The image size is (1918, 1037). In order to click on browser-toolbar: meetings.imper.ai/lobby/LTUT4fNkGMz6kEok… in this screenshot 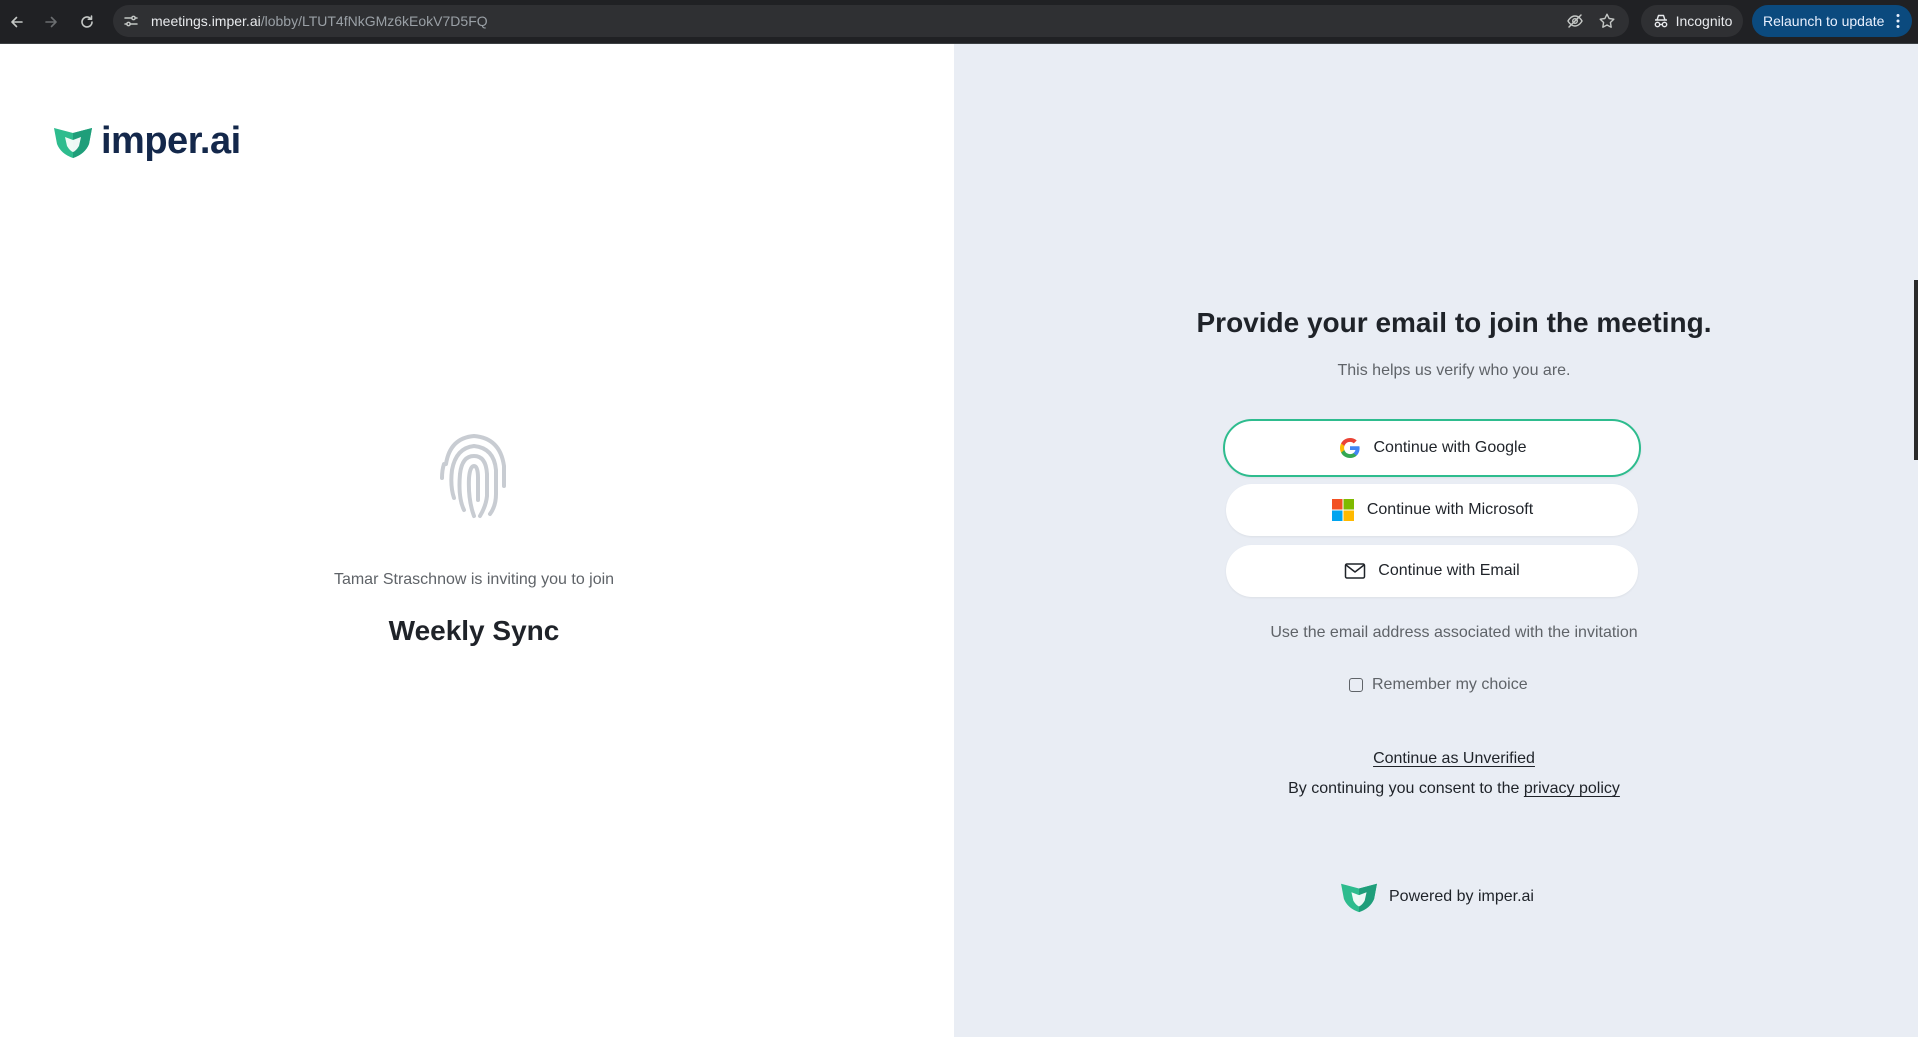, I will do `click(959, 22)`.